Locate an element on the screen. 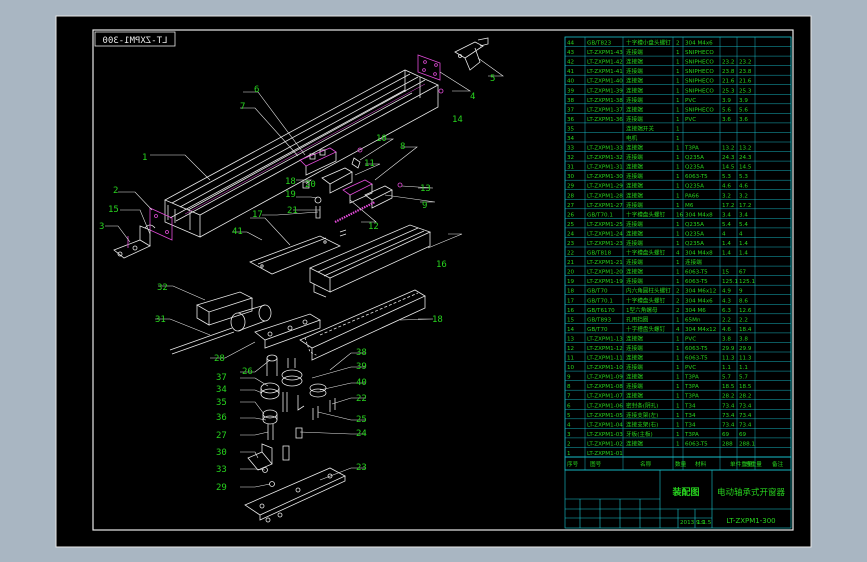 This screenshot has height=562, width=867. table-cell: 4.9 is located at coordinates (726, 292).